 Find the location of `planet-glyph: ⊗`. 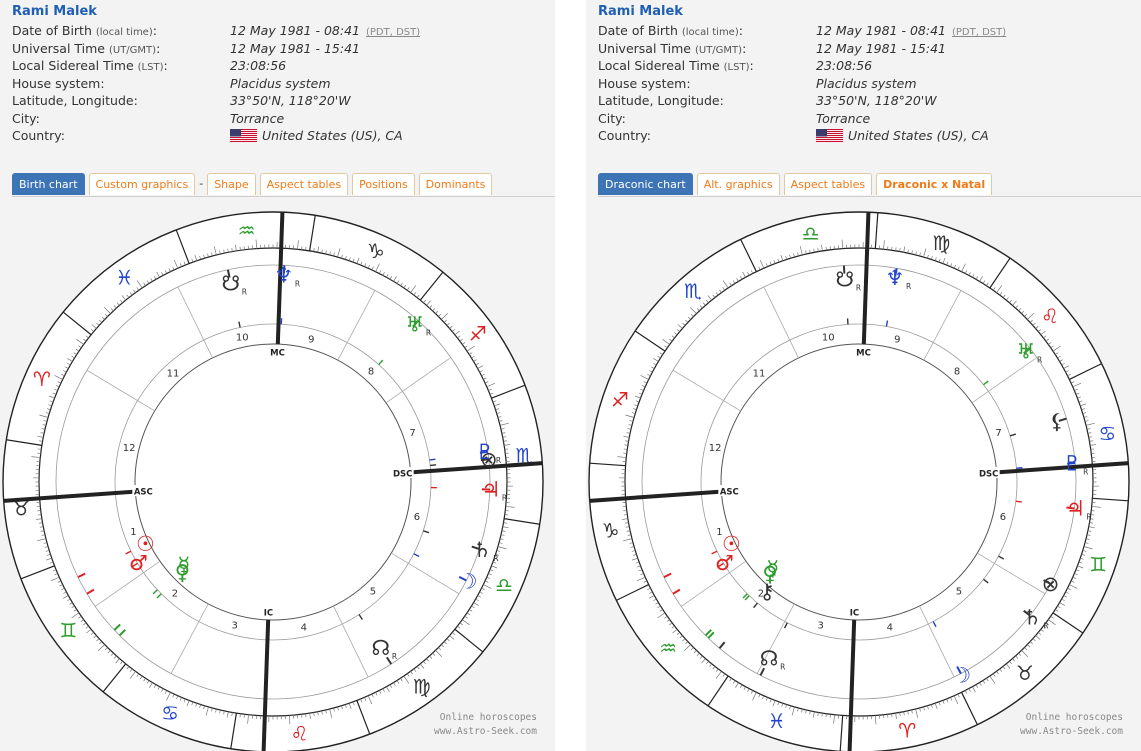

planet-glyph: ⊗ is located at coordinates (1051, 584).